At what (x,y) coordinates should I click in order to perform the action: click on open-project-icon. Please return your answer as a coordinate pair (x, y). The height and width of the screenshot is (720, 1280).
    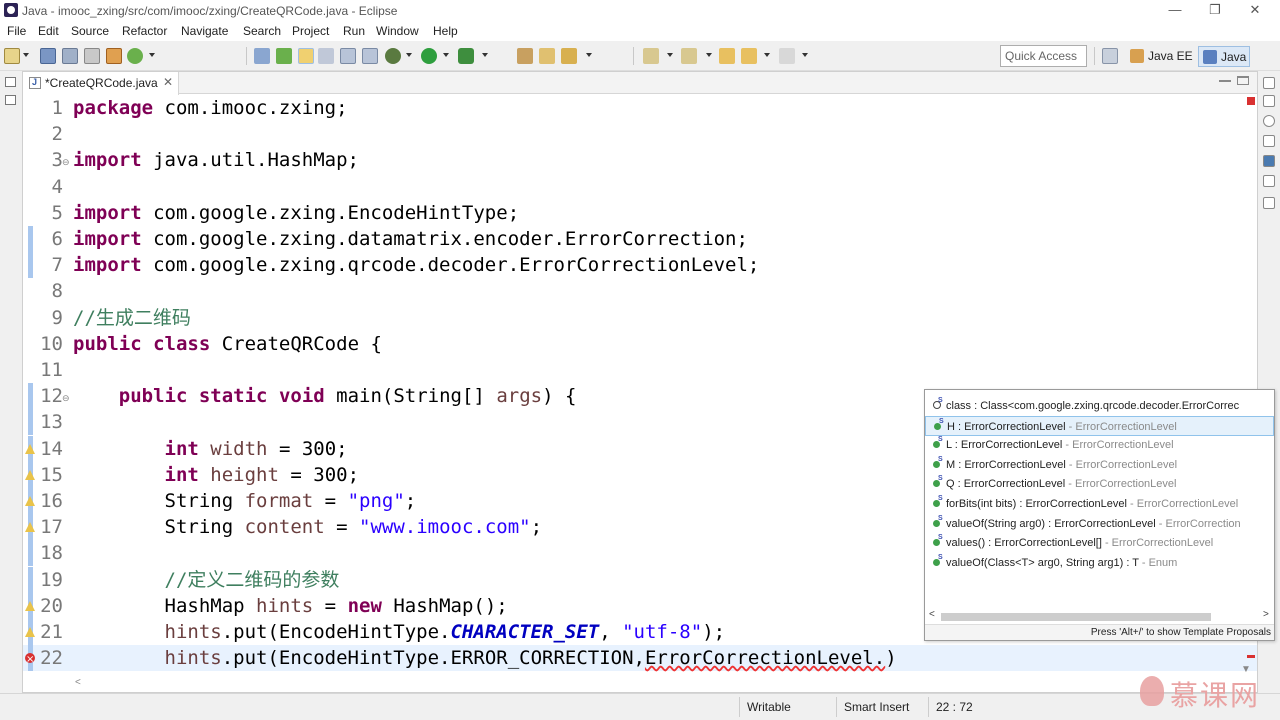
    Looking at the image, I should click on (525, 56).